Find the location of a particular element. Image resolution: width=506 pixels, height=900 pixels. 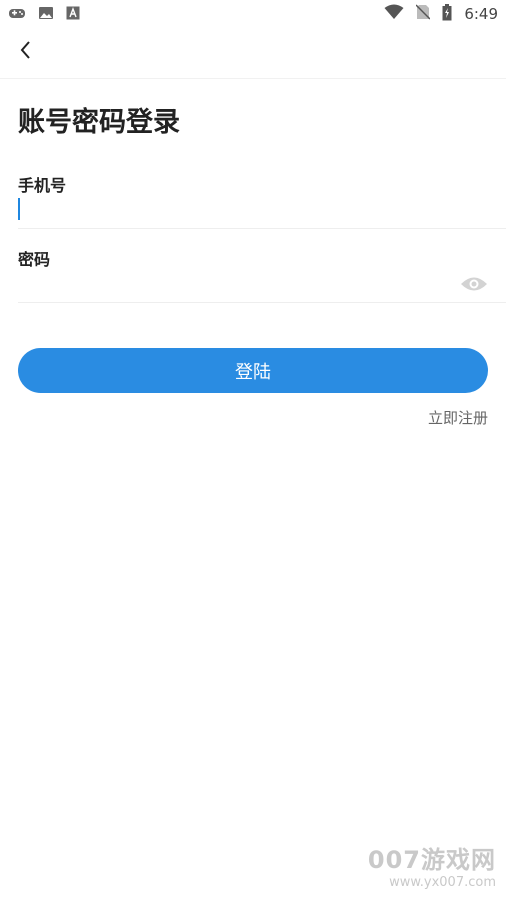

top-navigation-bar is located at coordinates (253, 53).